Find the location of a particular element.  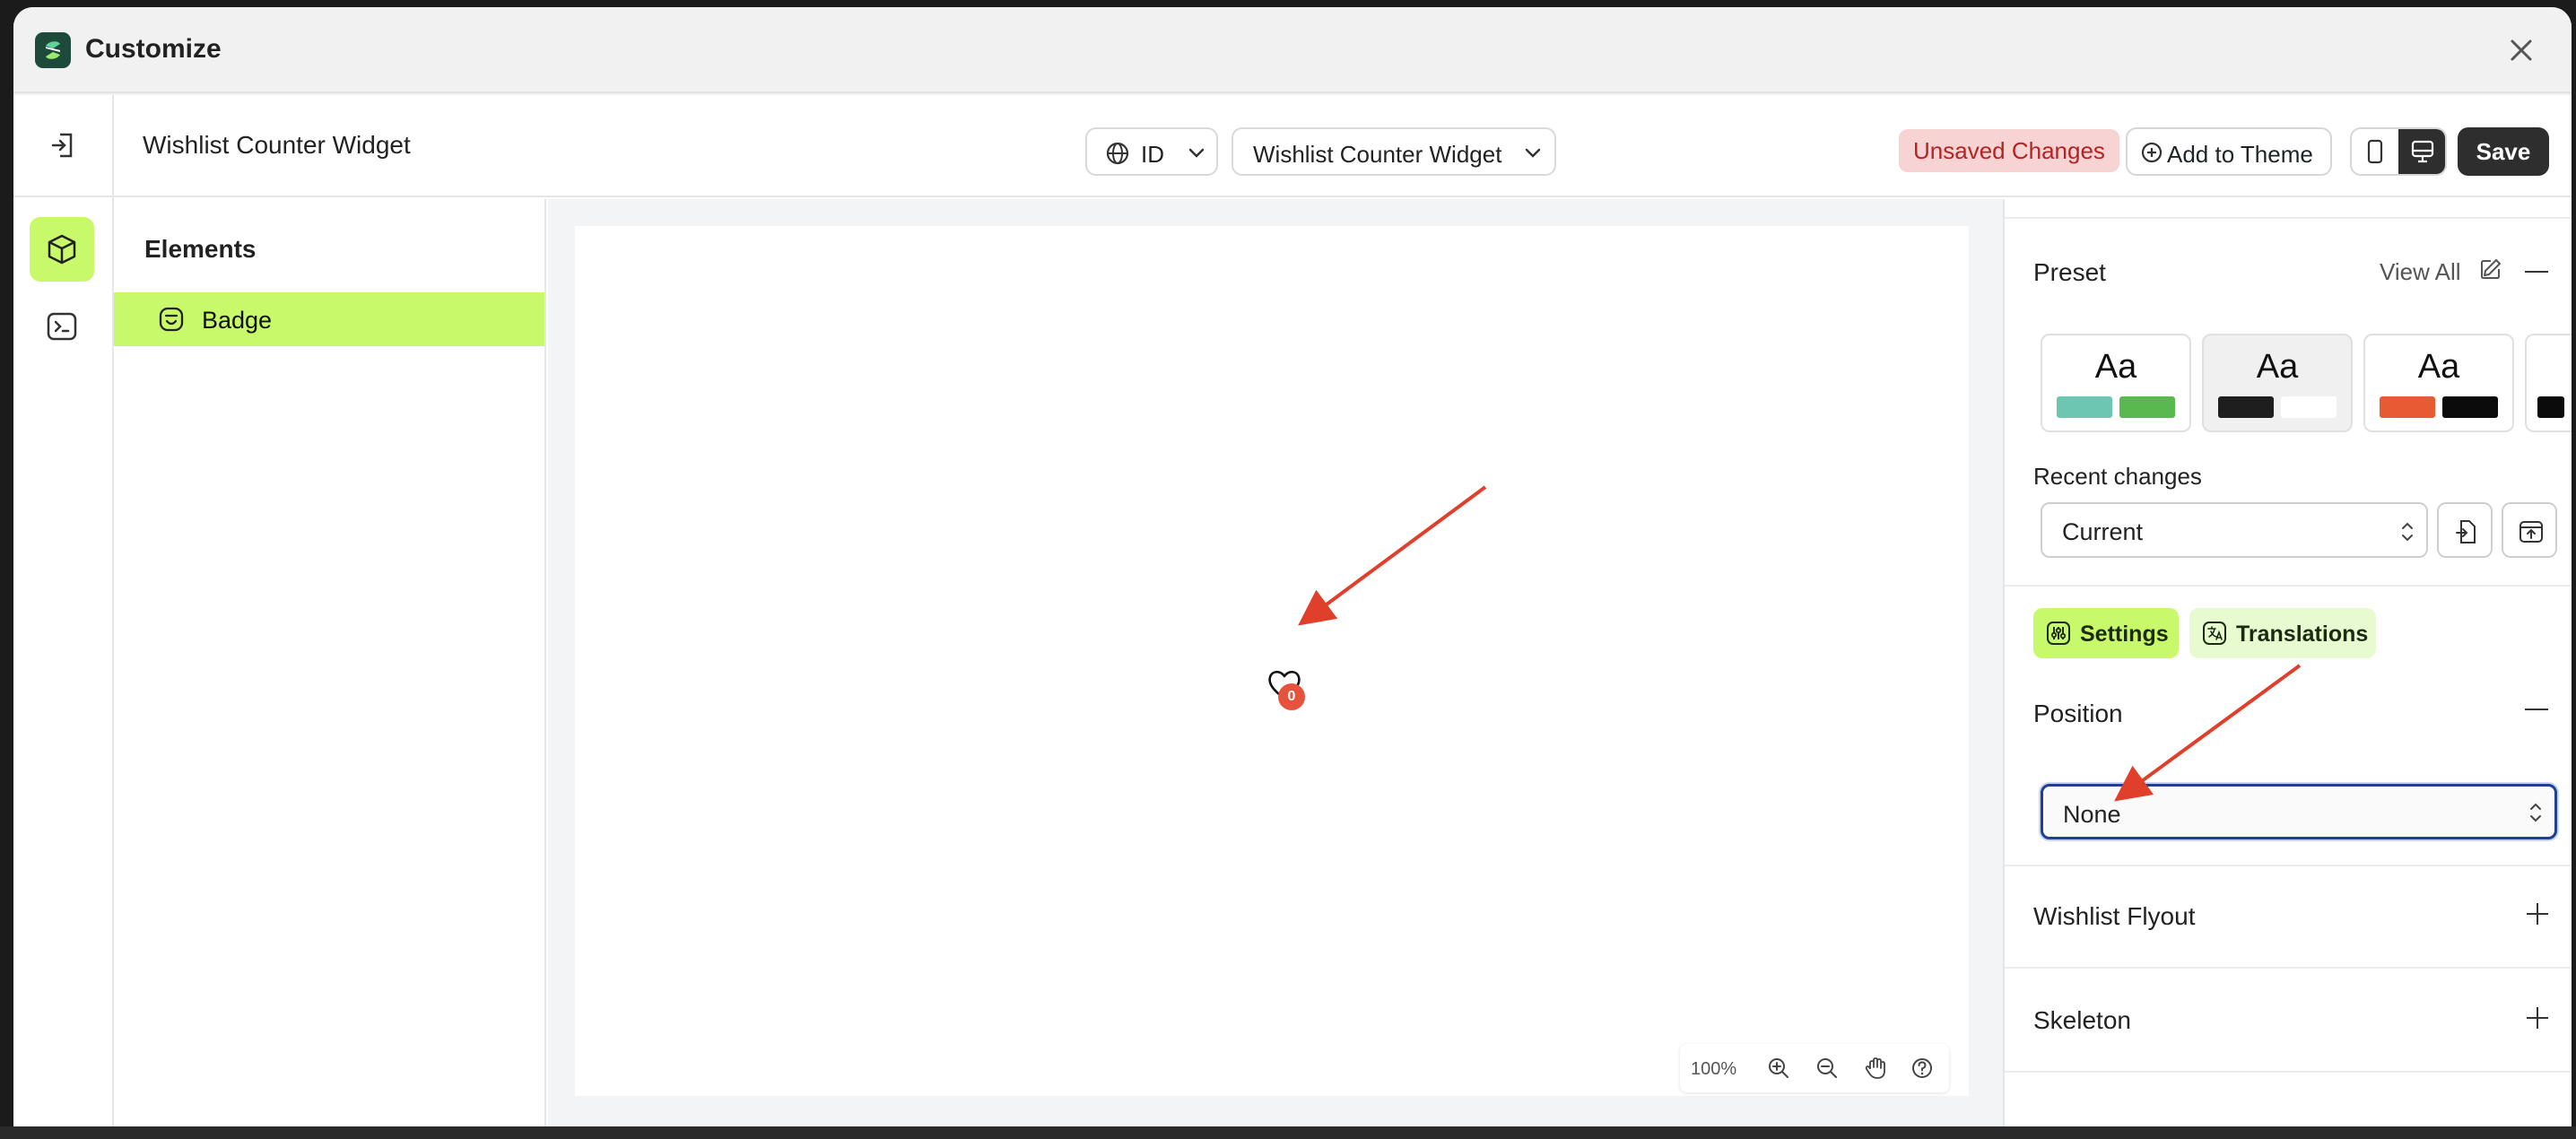

section-wishlist-flyout: Wishlist Flyout is located at coordinates (2288, 917).